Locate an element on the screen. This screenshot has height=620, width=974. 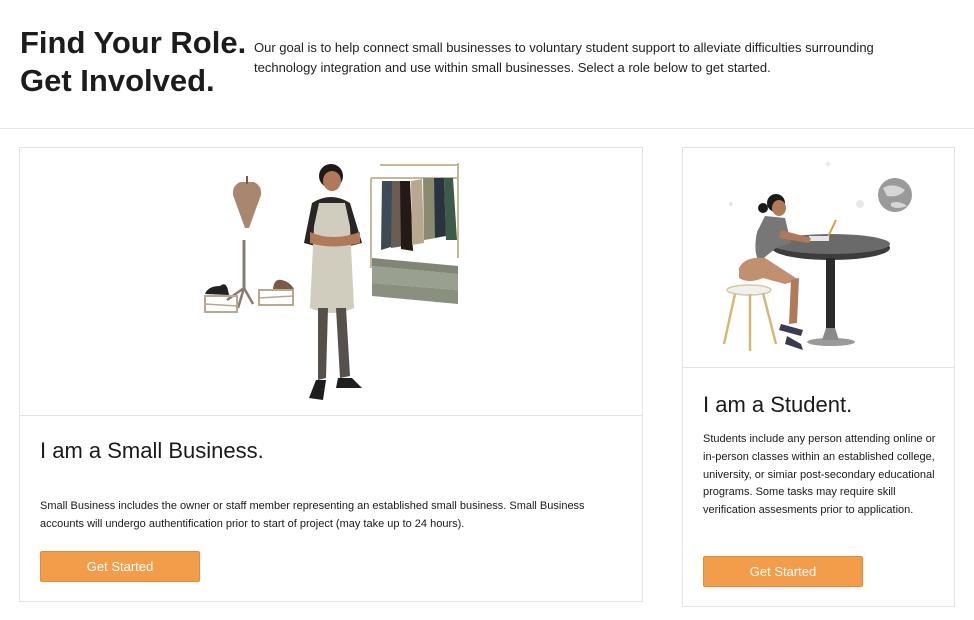
headline-line-1: Find Your Role. is located at coordinates (133, 42).